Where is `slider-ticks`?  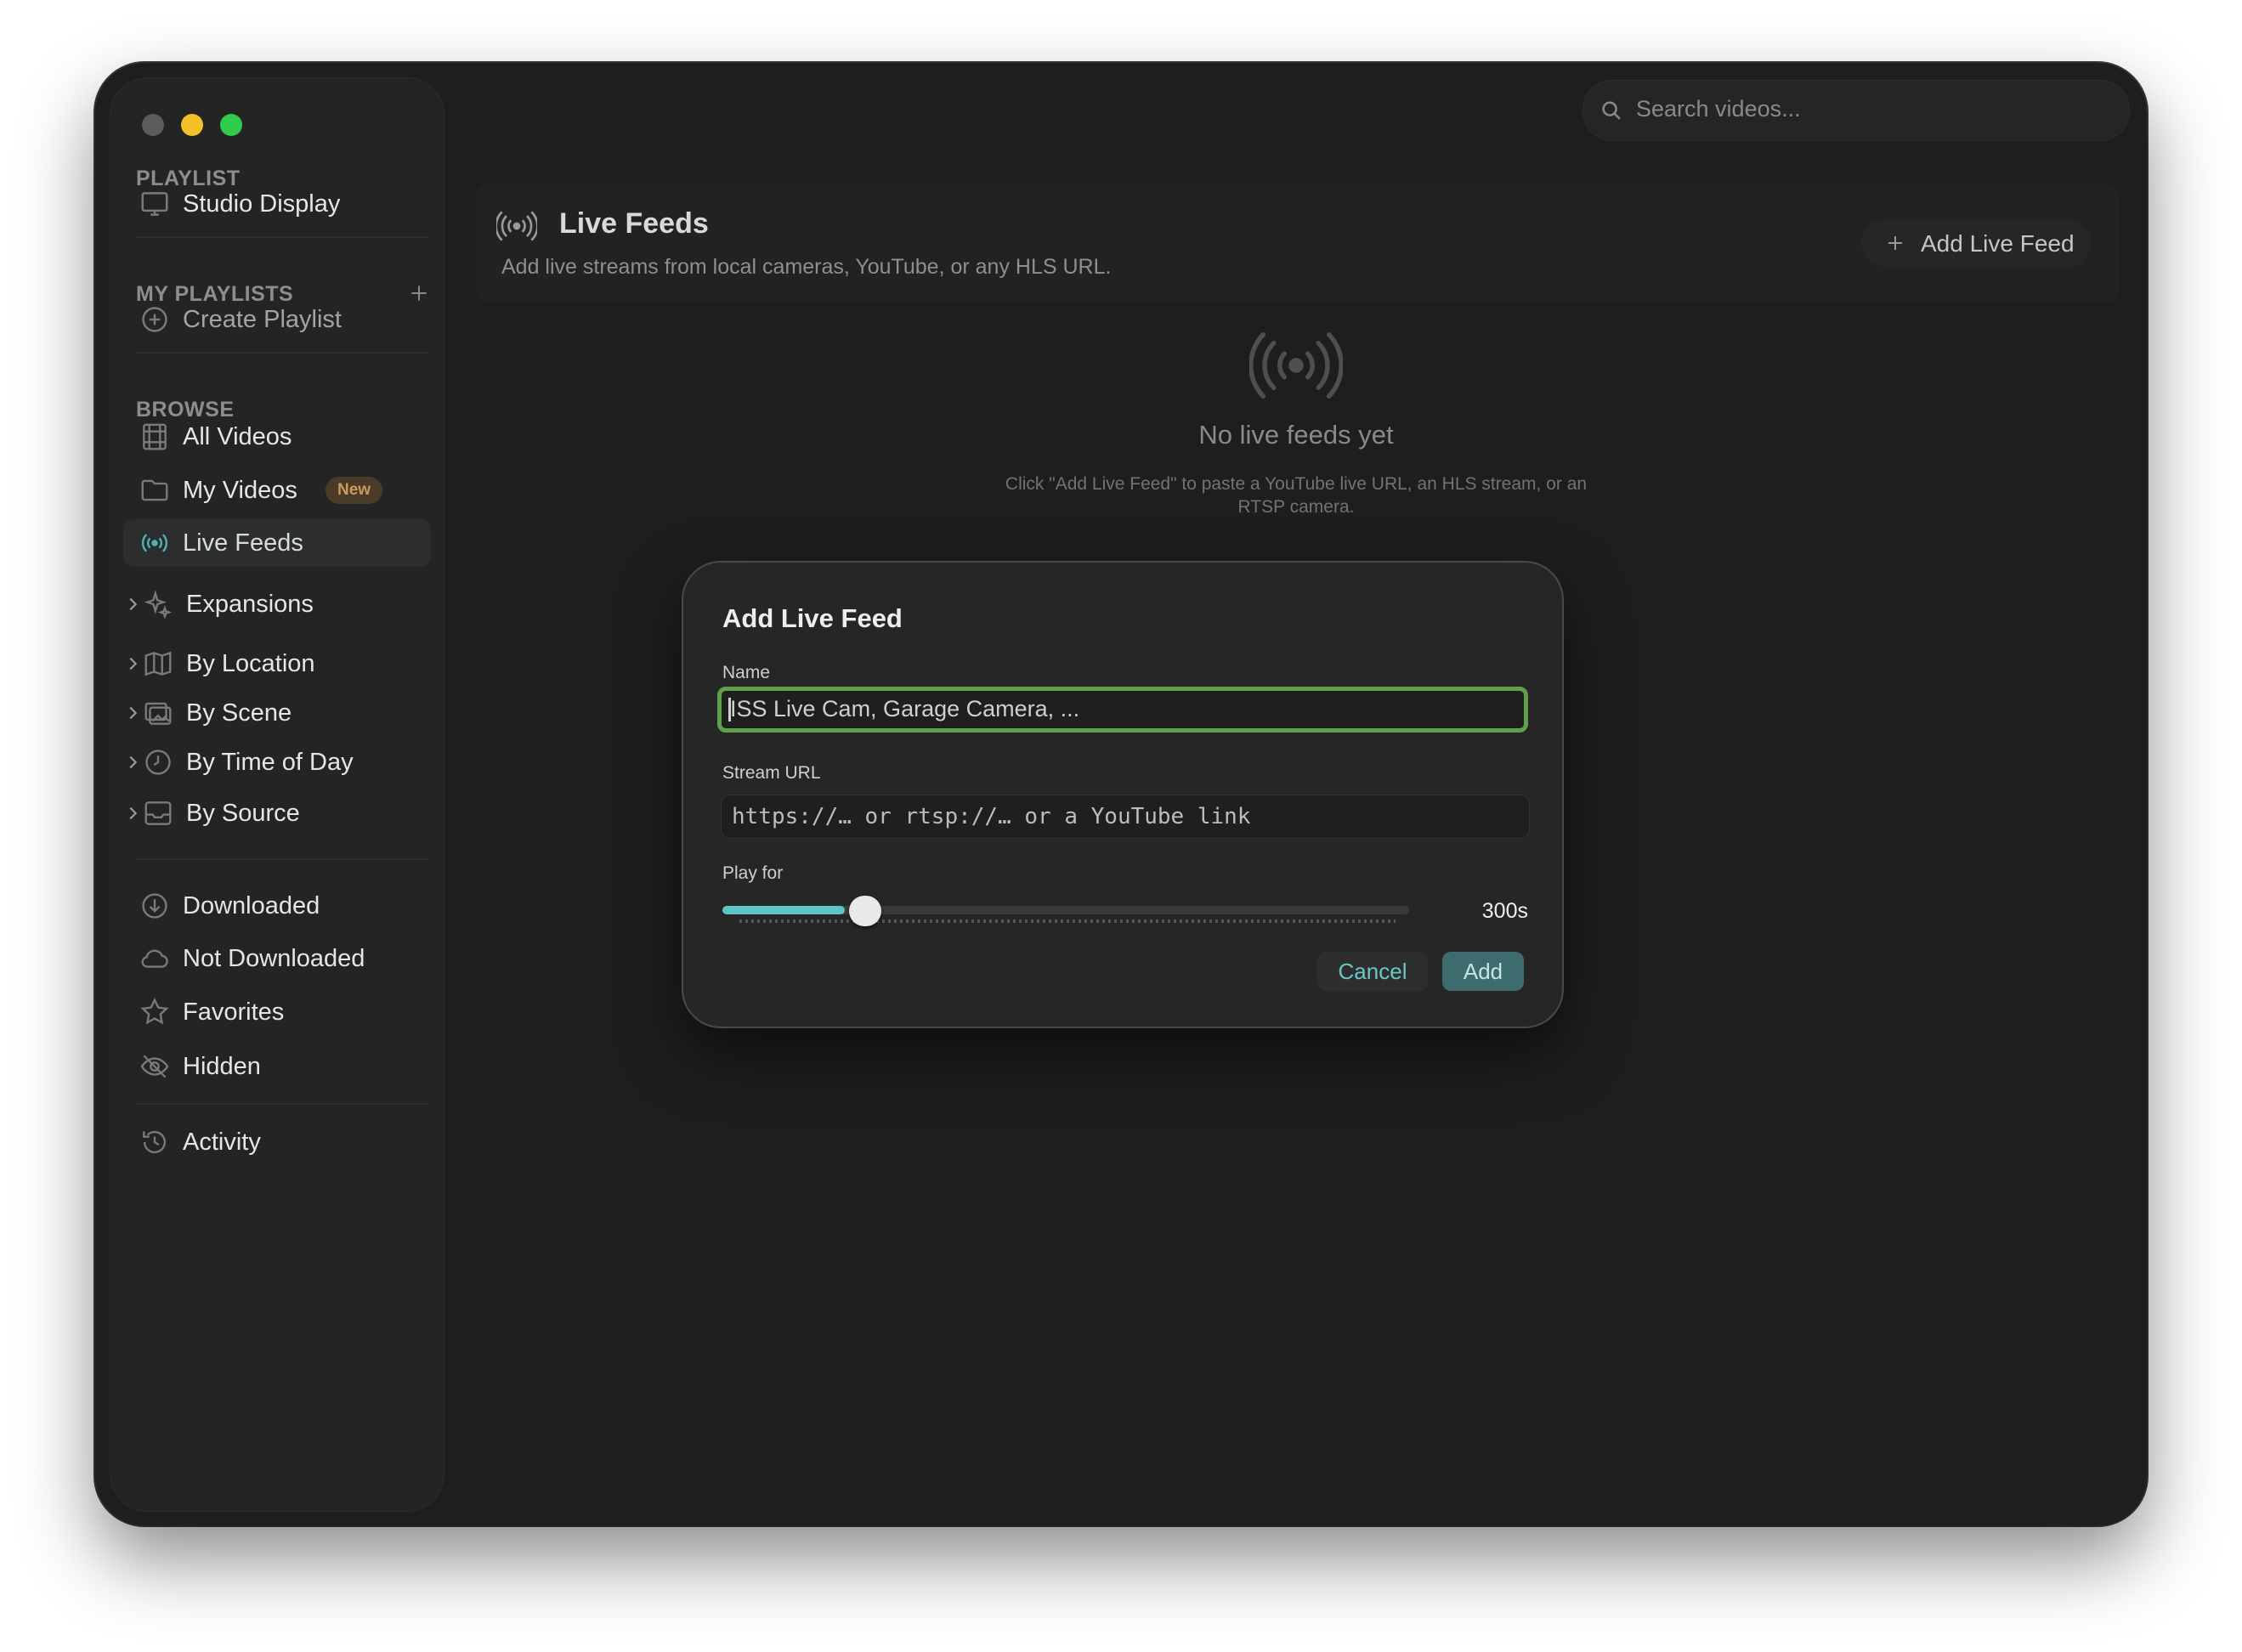 slider-ticks is located at coordinates (1068, 921).